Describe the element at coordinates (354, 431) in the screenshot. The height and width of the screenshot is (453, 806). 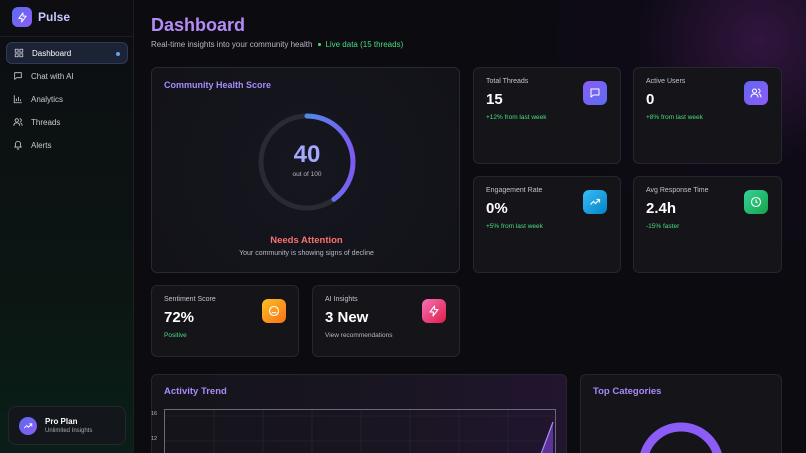
I see `activity-plot: 16 12` at that location.